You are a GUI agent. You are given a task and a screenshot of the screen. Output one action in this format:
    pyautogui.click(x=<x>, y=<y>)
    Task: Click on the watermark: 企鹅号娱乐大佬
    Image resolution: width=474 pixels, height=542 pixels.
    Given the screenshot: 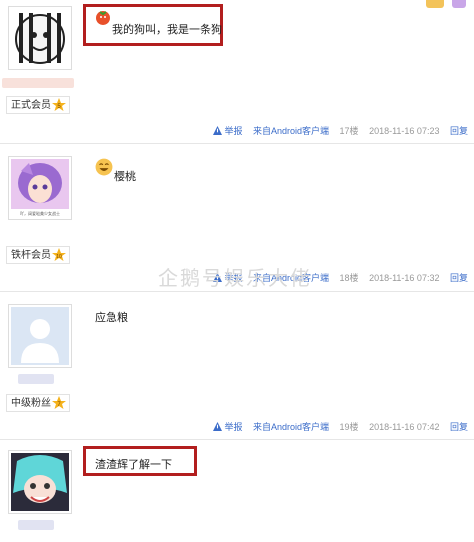 What is the action you would take?
    pyautogui.click(x=235, y=278)
    